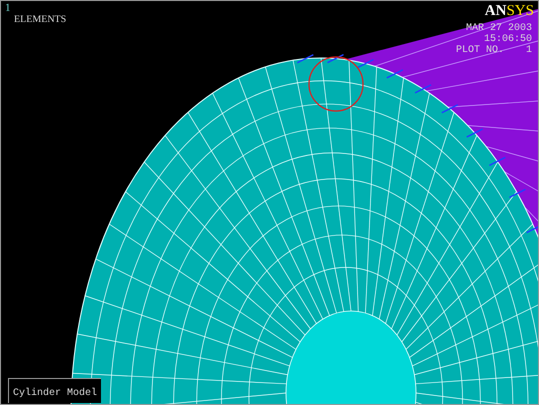 The image size is (539, 405). What do you see at coordinates (499, 28) in the screenshot?
I see `plot-date: MAR 27 2003` at bounding box center [499, 28].